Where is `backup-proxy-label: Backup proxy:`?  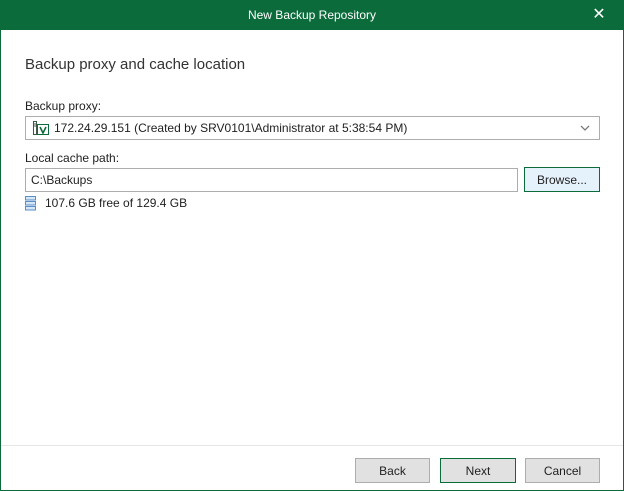 backup-proxy-label: Backup proxy: is located at coordinates (63, 106).